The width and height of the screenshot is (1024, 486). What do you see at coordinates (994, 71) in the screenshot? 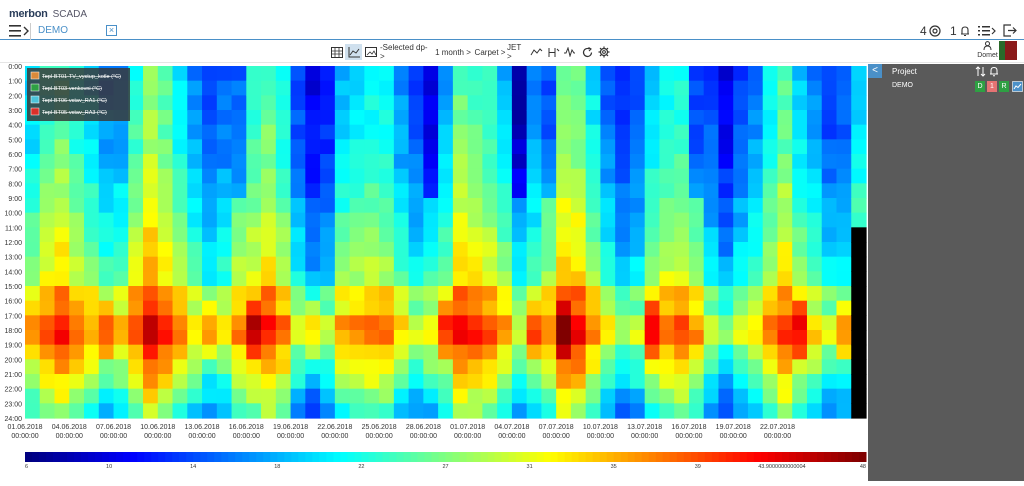
I see `sidebar-bell-icon` at bounding box center [994, 71].